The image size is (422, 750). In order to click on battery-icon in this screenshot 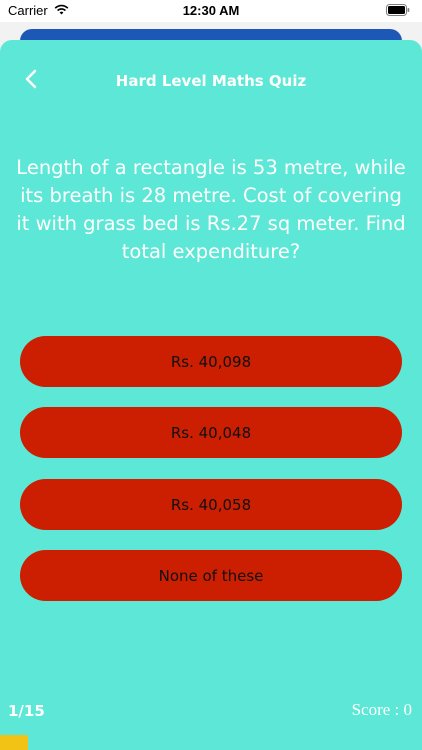, I will do `click(398, 11)`.